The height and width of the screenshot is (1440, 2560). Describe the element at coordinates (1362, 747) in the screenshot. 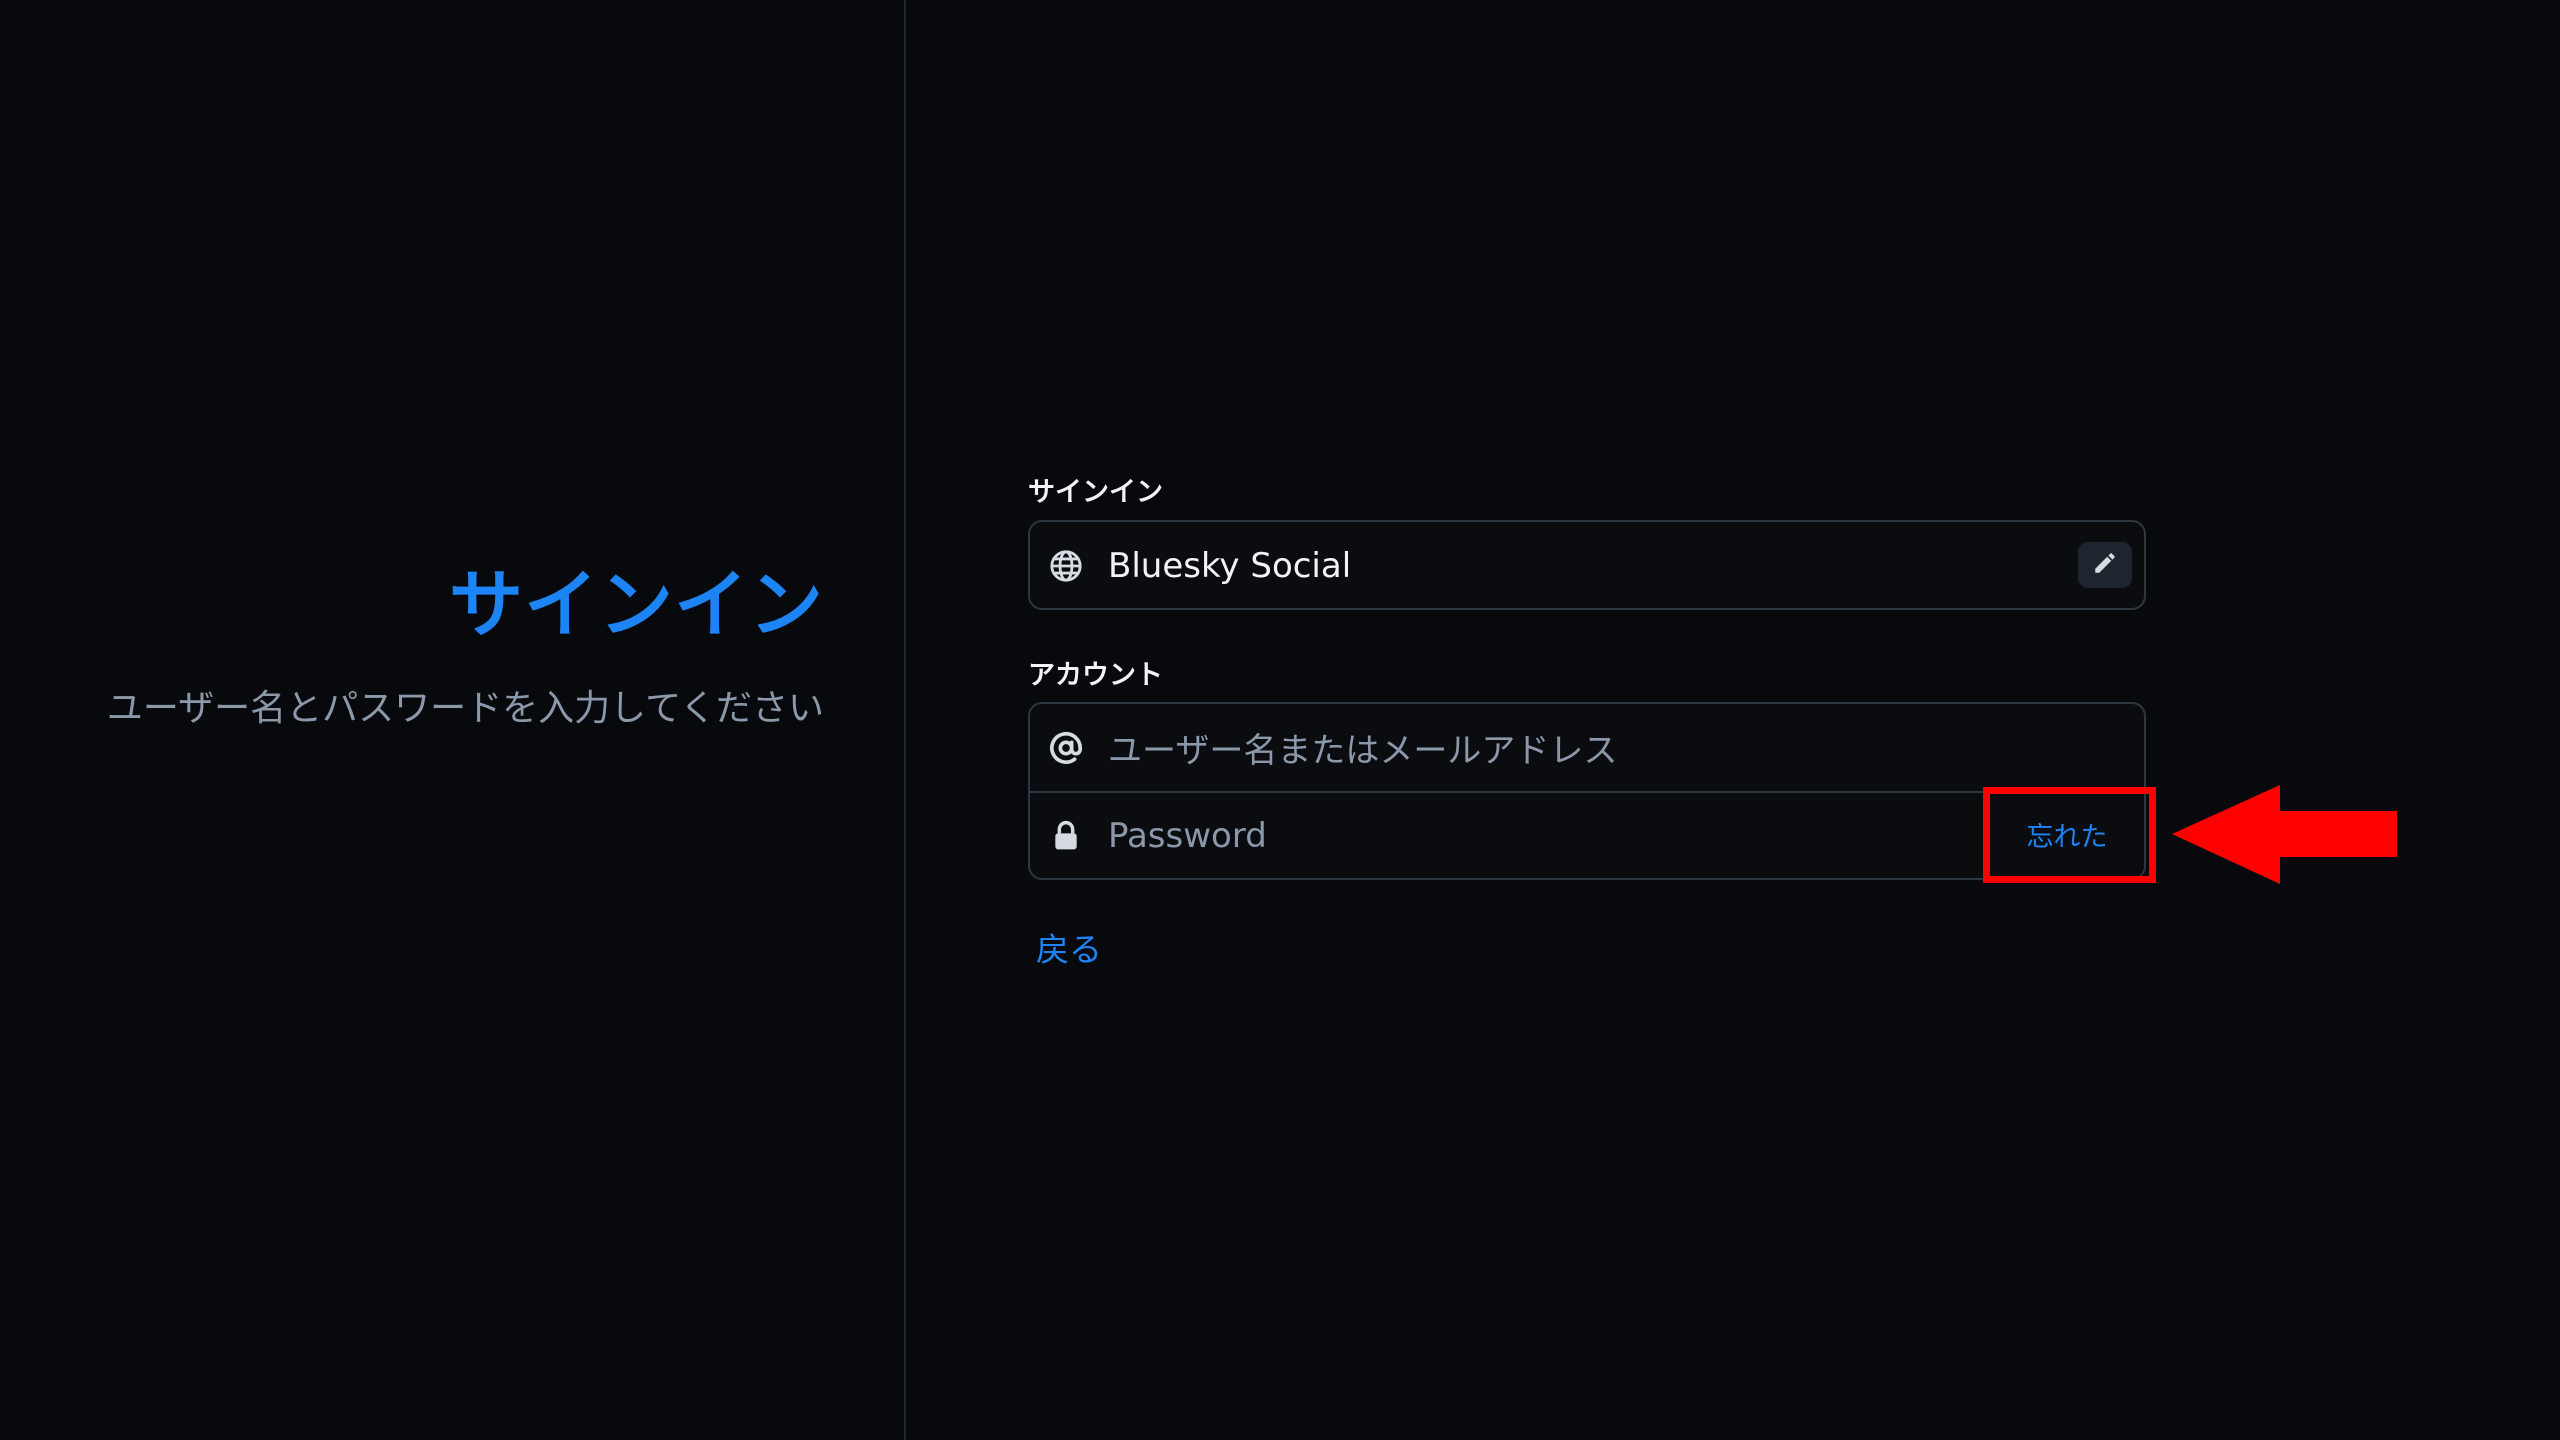

I see `username-input: ユーザー名またはメールアドレス` at that location.